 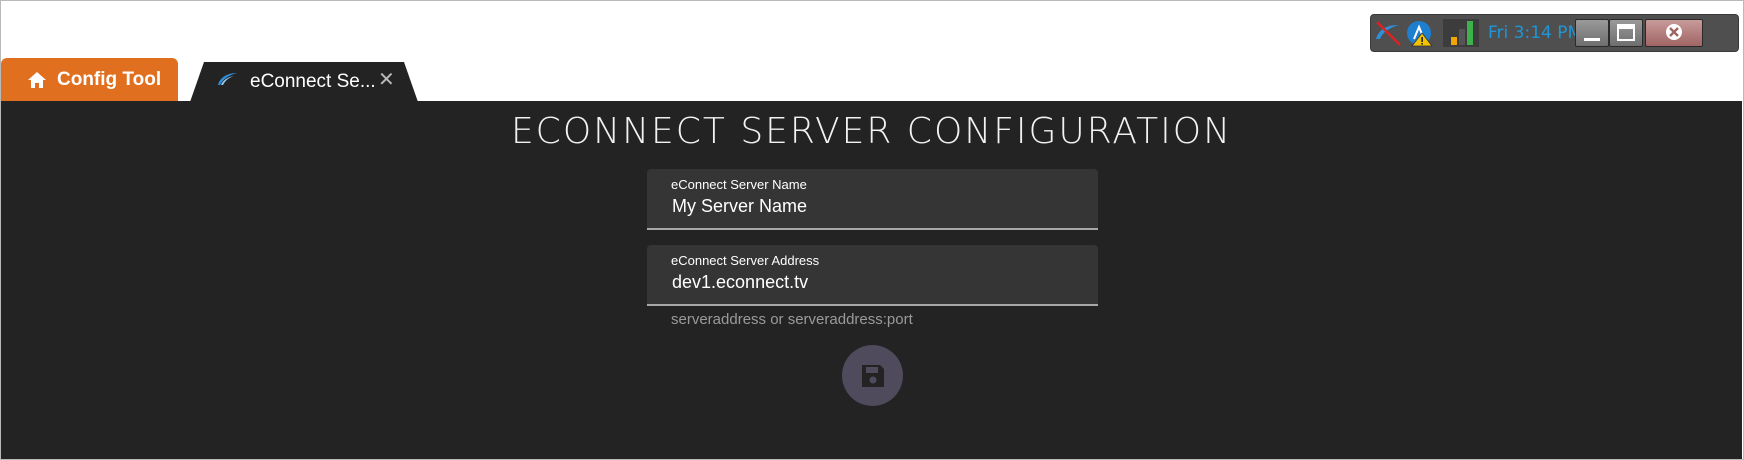 I want to click on minimize-icon, so click(x=1592, y=39).